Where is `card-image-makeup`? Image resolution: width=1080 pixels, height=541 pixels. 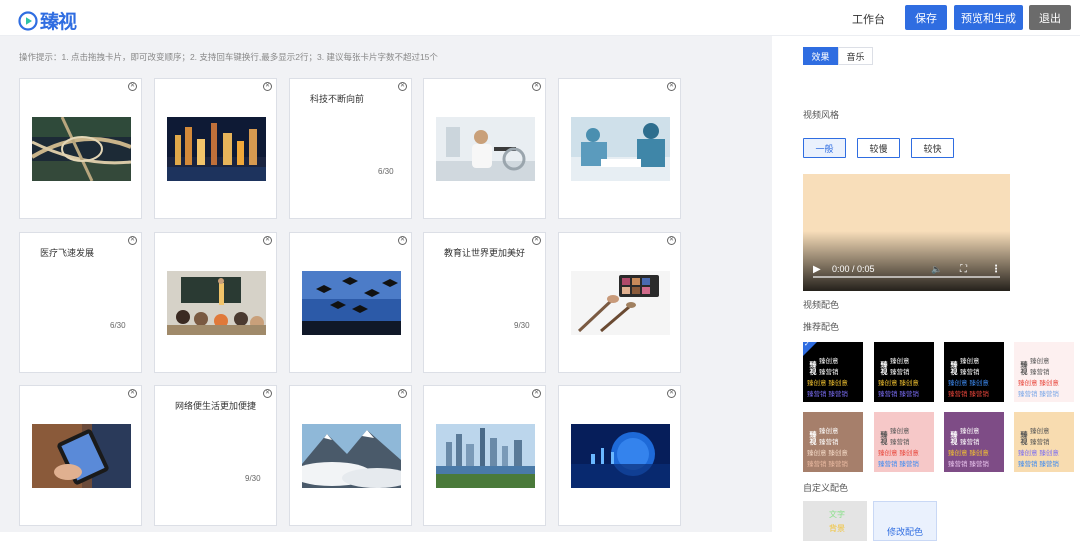 card-image-makeup is located at coordinates (620, 303).